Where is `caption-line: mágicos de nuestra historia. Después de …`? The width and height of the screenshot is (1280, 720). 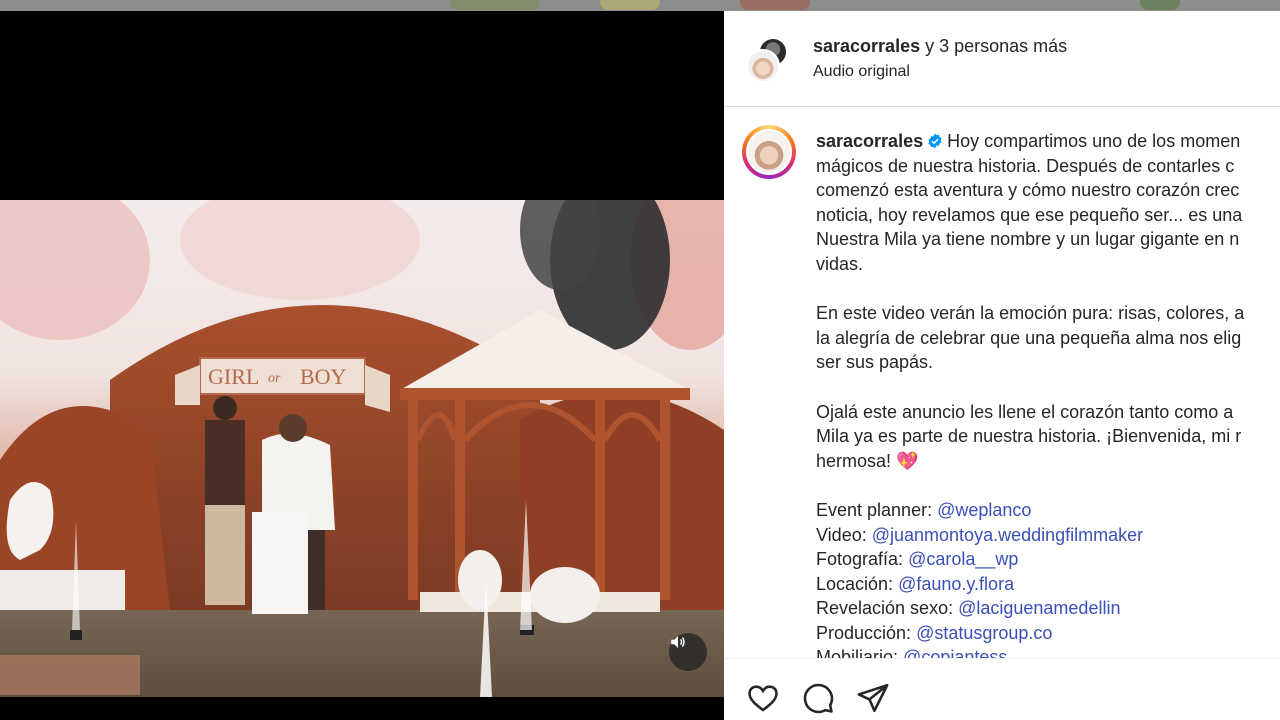 caption-line: mágicos de nuestra historia. Después de … is located at coordinates (1025, 165).